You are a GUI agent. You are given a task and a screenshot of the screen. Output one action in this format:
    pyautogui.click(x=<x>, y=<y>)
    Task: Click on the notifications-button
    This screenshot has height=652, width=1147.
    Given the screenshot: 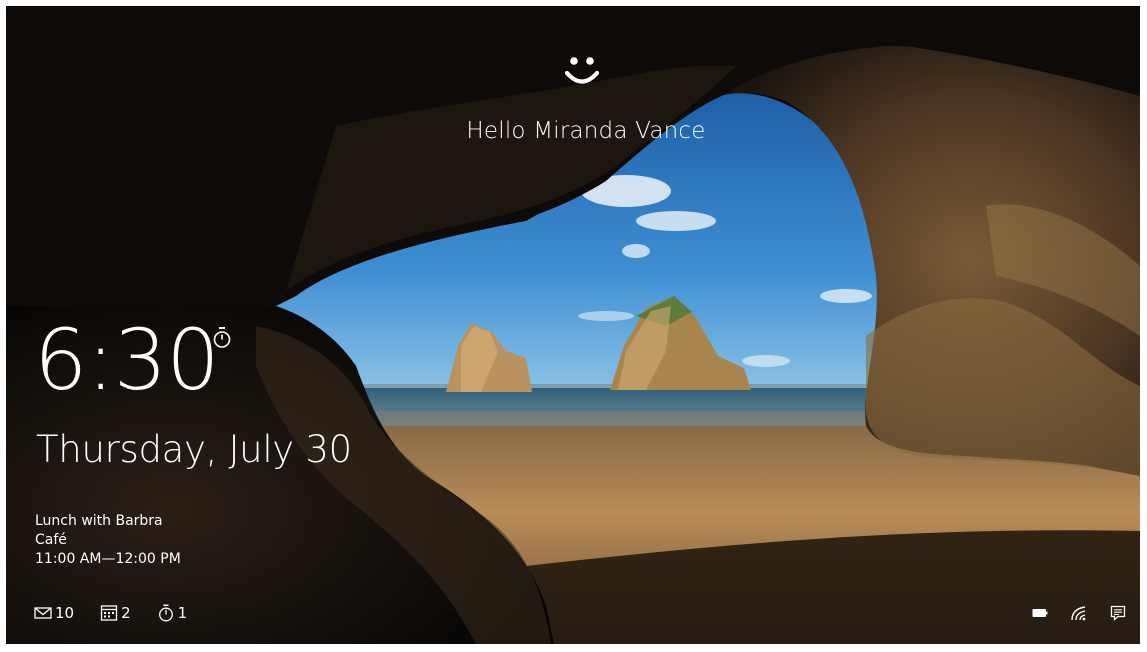 What is the action you would take?
    pyautogui.click(x=1118, y=613)
    